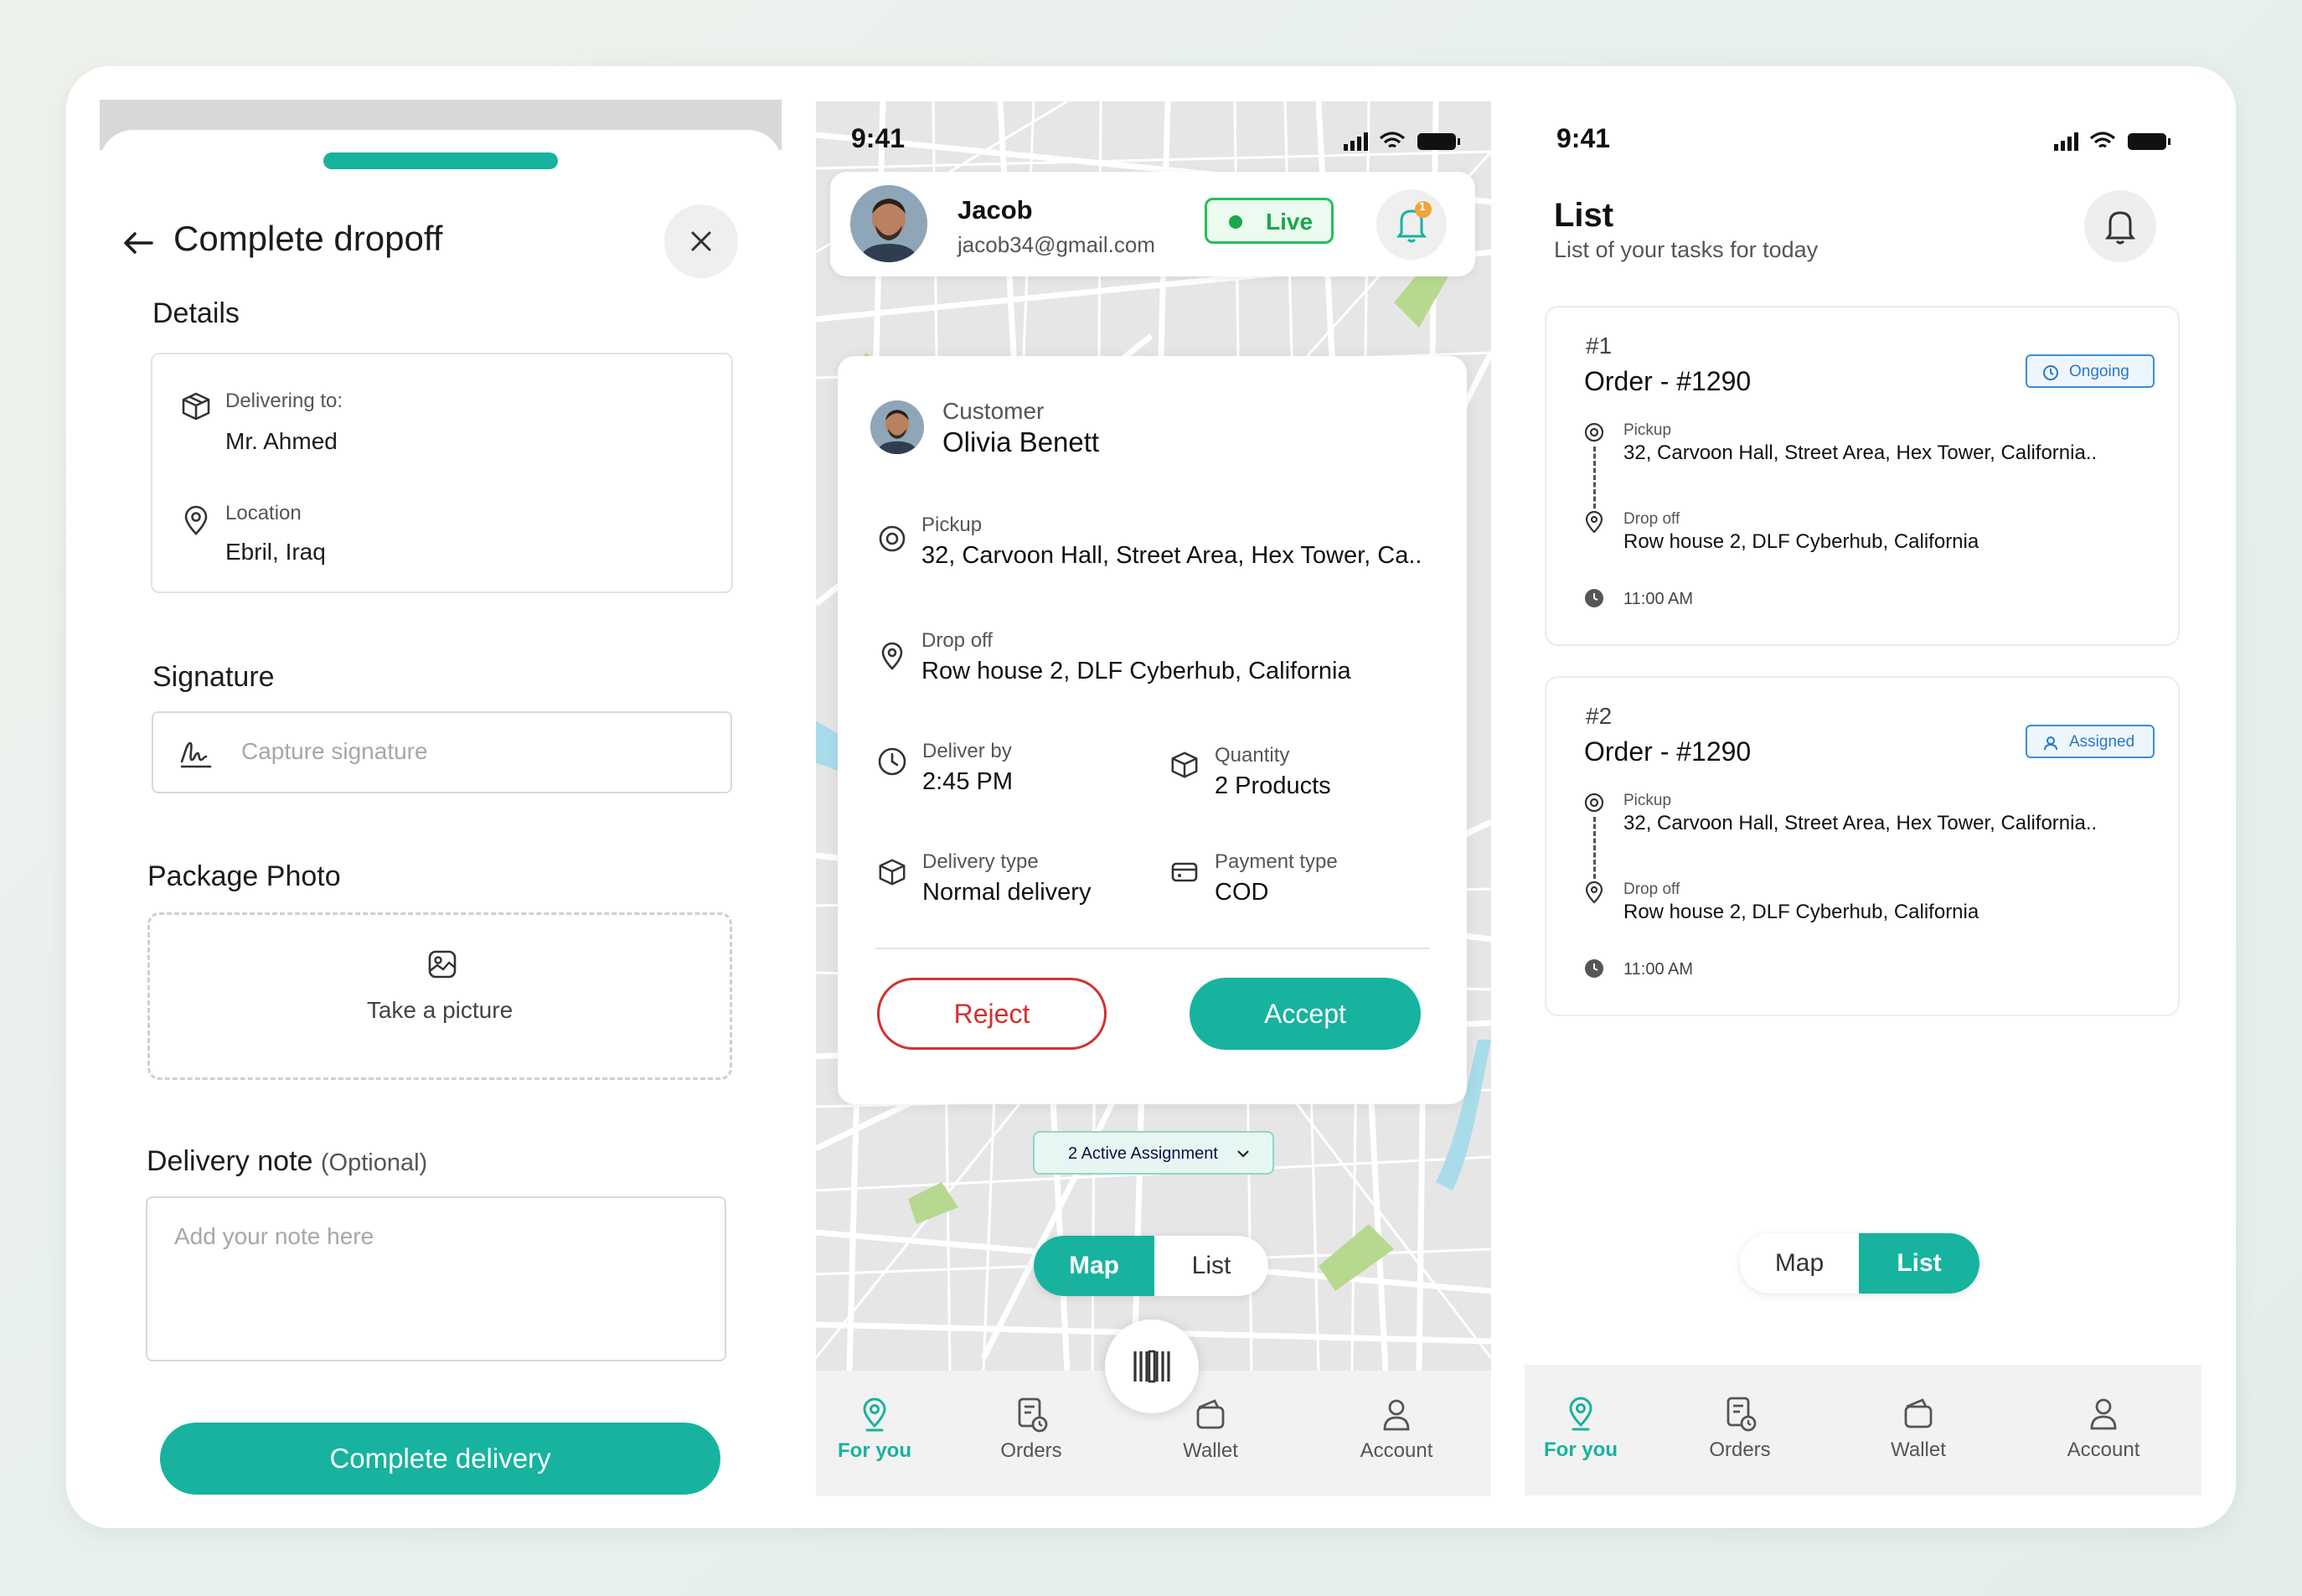 This screenshot has width=2302, height=1596. What do you see at coordinates (1686, 249) in the screenshot?
I see `page-subtitle: List of your tasks for today` at bounding box center [1686, 249].